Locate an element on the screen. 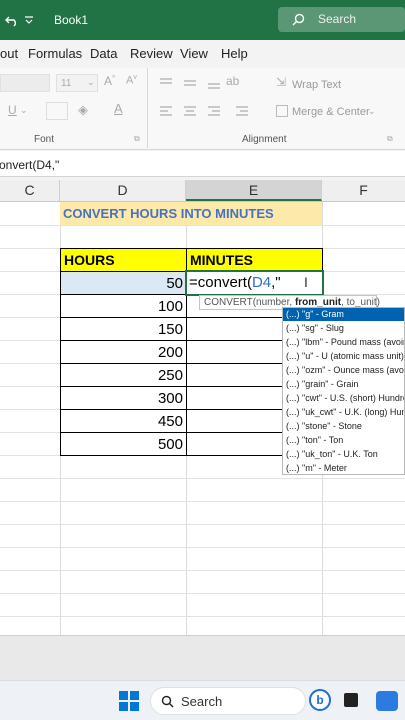 The height and width of the screenshot is (720, 405). title-cell: CONVERT HOURS INTO MINUTES is located at coordinates (191, 213).